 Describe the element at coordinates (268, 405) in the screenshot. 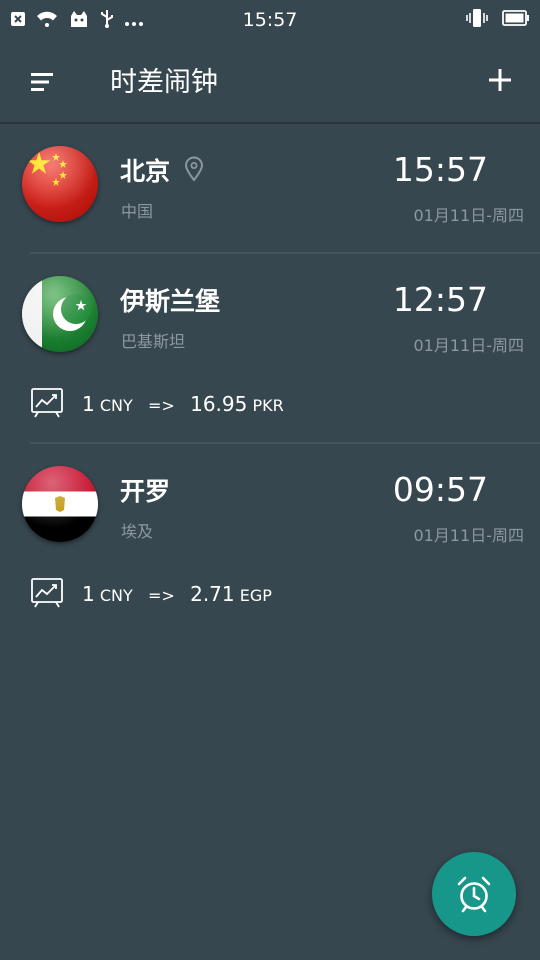

I see `rate-to-currency: PKR` at that location.